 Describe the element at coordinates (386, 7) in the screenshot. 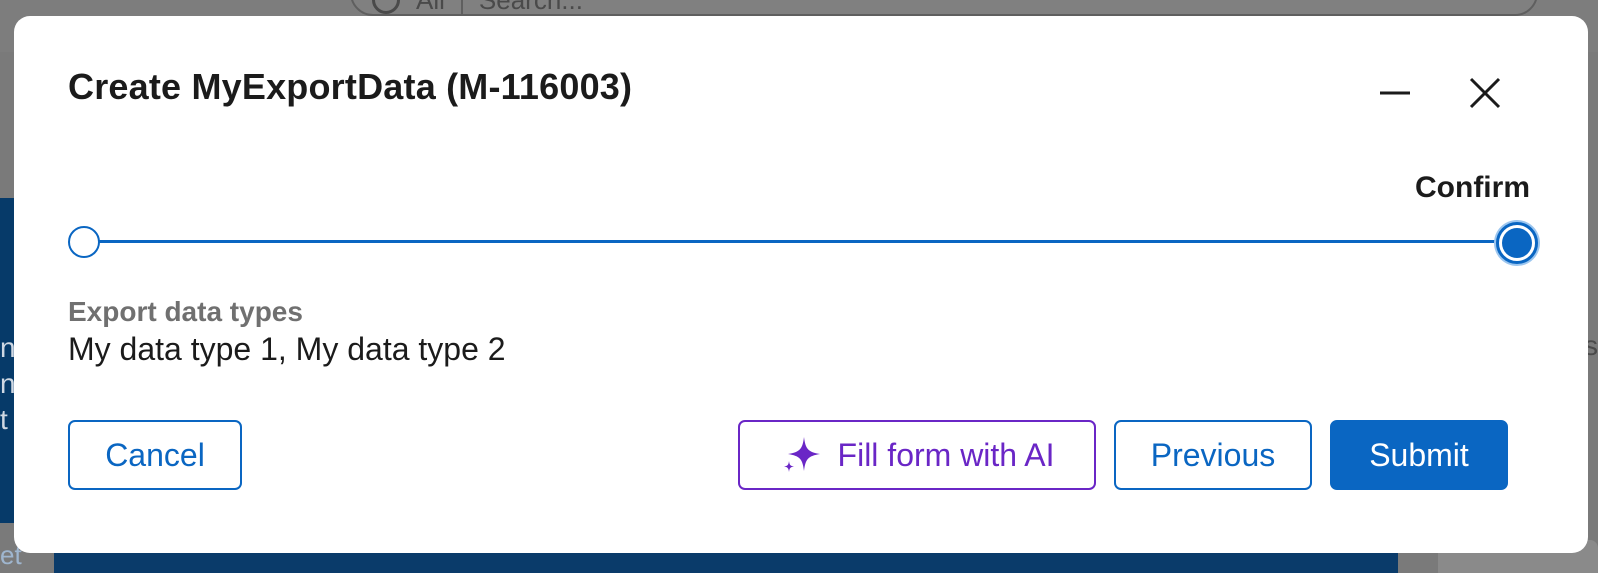

I see `search-icon` at that location.